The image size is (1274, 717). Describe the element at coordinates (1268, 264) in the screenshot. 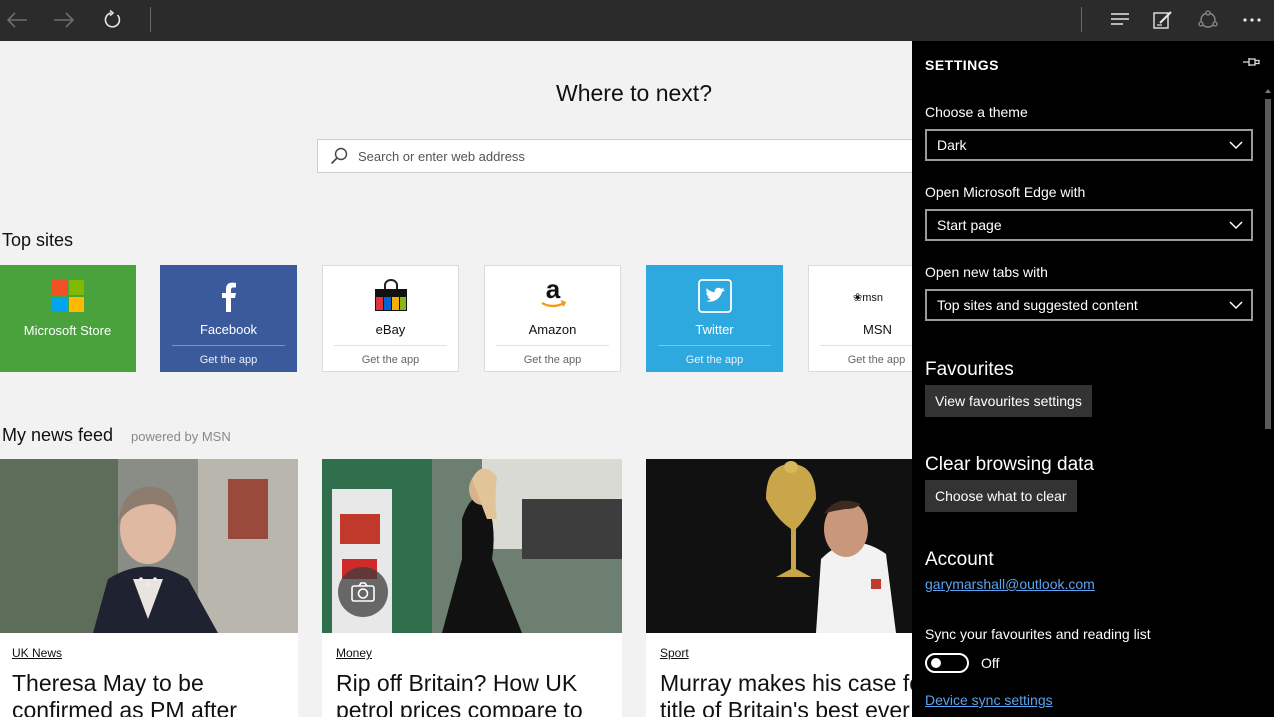

I see `scrollbar-thumb` at that location.